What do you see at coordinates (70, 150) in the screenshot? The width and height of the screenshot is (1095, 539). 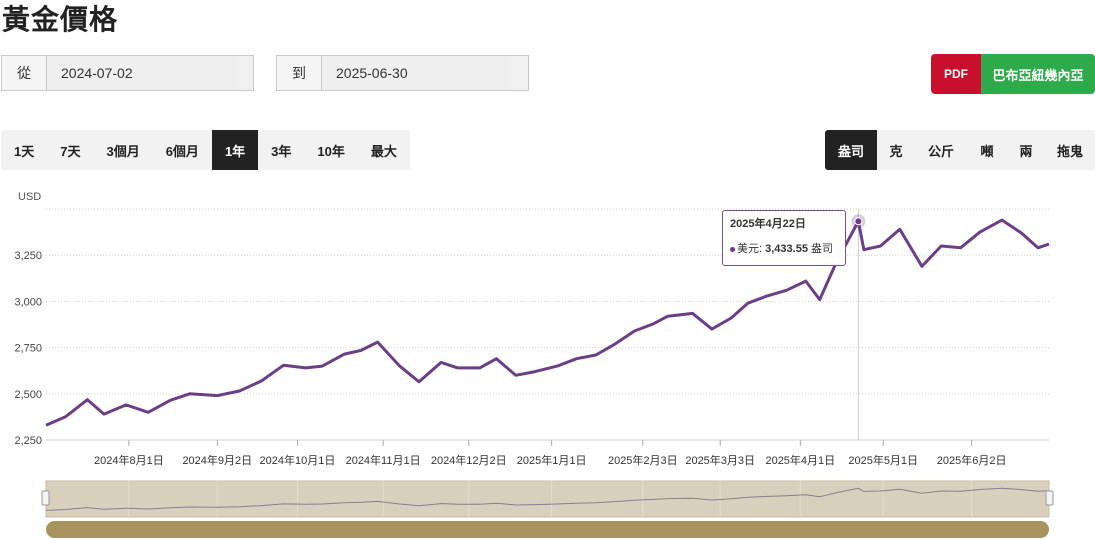 I see `period-tab-1: 7天` at bounding box center [70, 150].